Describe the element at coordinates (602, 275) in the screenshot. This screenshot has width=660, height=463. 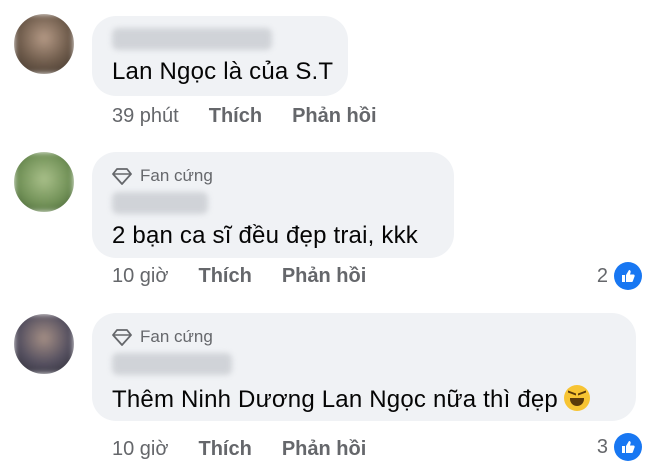
I see `reaction-count: 2` at that location.